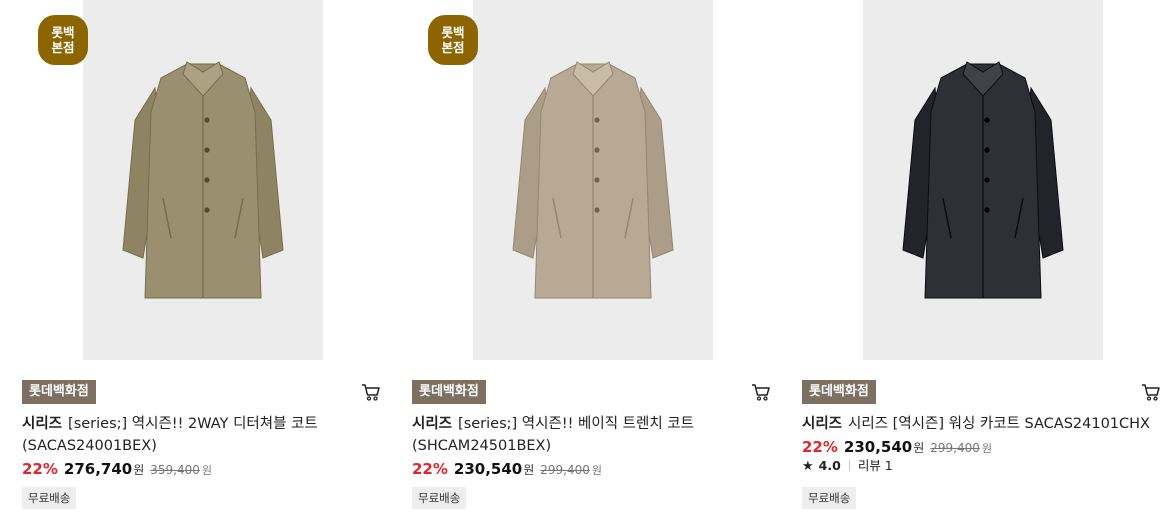  Describe the element at coordinates (175, 470) in the screenshot. I see `original-price: 359,400` at that location.